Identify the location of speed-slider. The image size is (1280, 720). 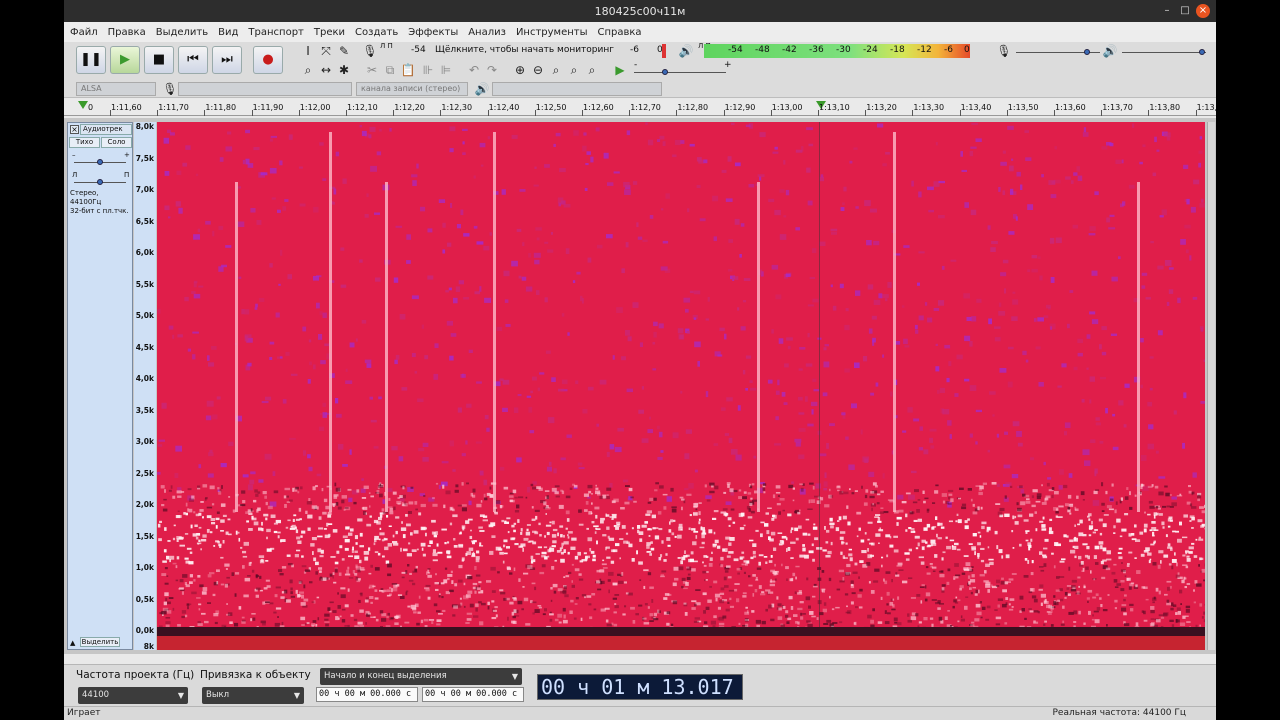
(665, 72).